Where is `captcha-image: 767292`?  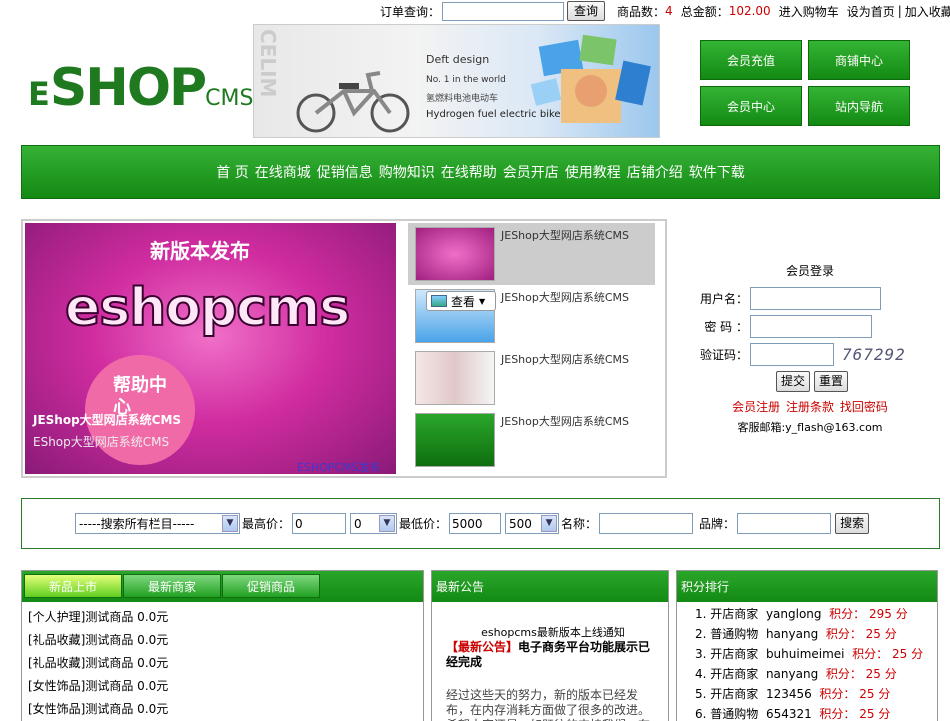 captcha-image: 767292 is located at coordinates (874, 354).